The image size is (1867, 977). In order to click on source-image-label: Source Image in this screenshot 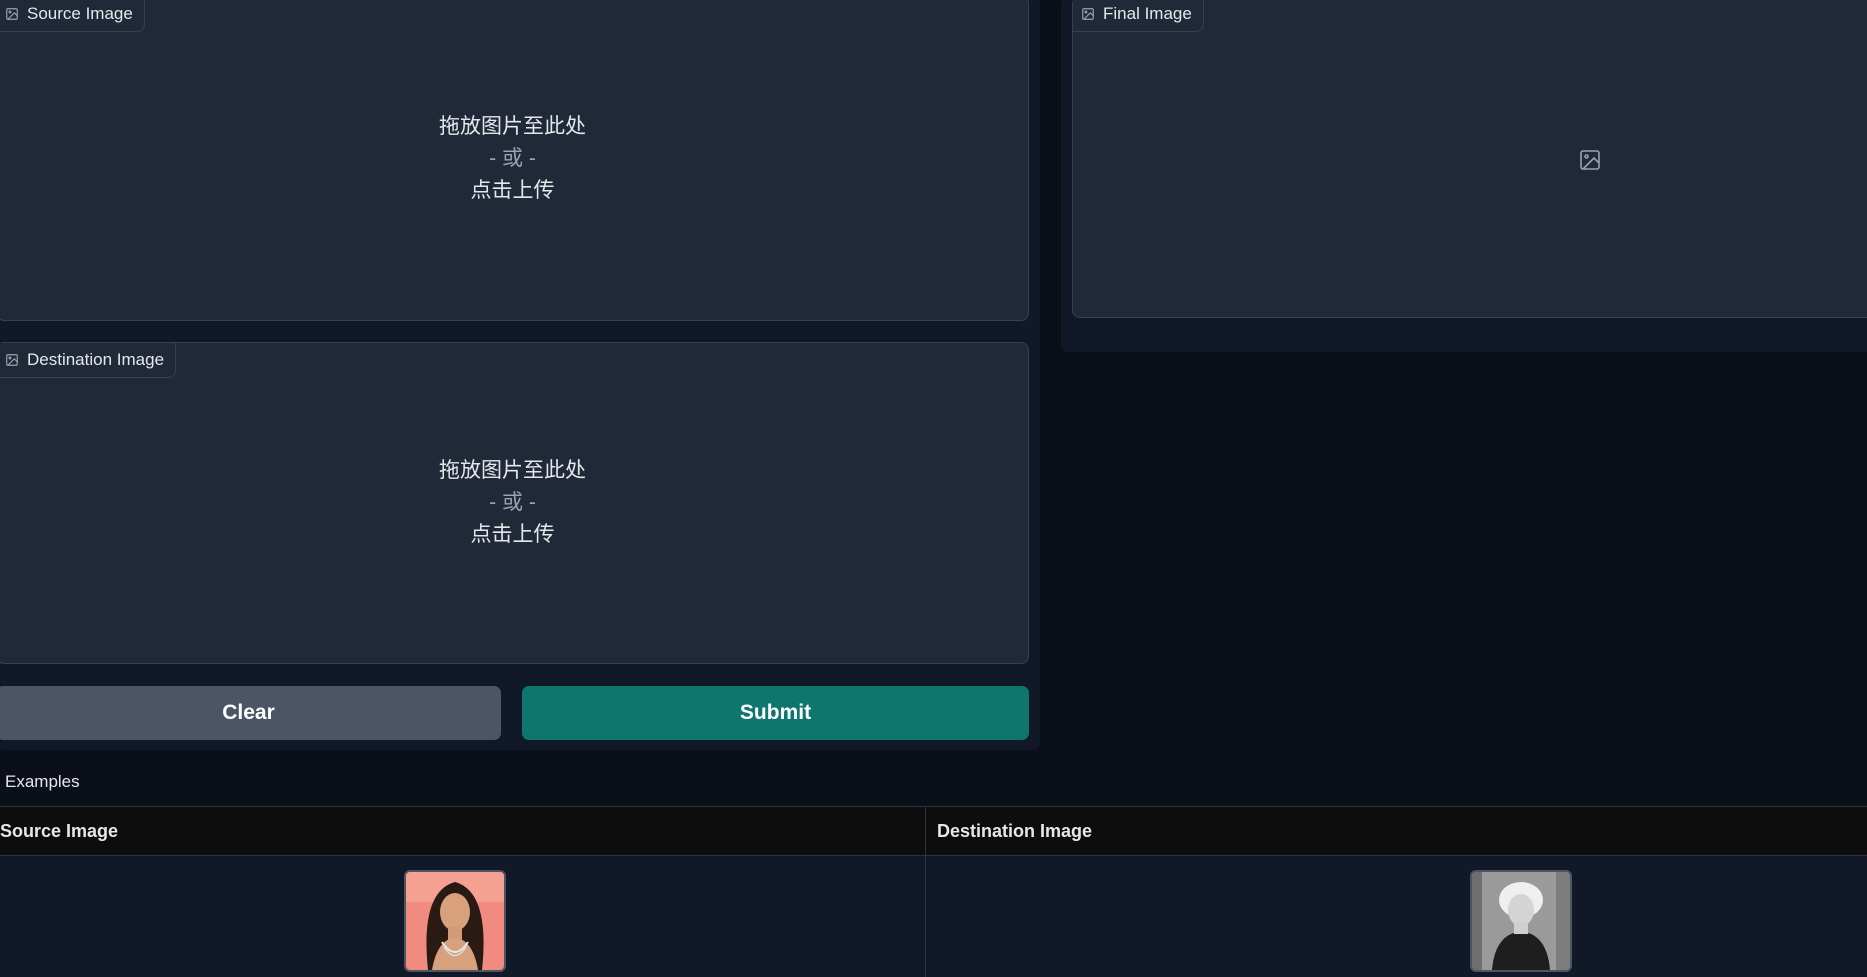, I will do `click(72, 16)`.